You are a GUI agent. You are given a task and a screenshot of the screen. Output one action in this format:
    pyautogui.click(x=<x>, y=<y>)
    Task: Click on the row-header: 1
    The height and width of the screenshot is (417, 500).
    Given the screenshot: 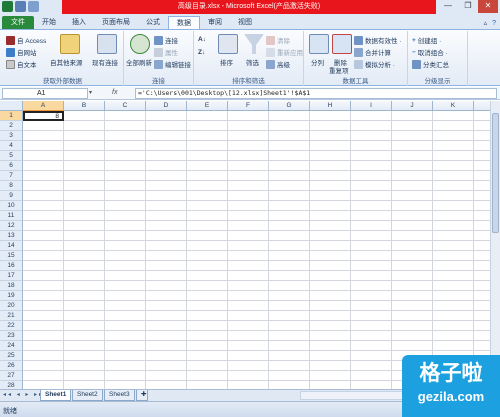 What is the action you would take?
    pyautogui.click(x=11, y=116)
    